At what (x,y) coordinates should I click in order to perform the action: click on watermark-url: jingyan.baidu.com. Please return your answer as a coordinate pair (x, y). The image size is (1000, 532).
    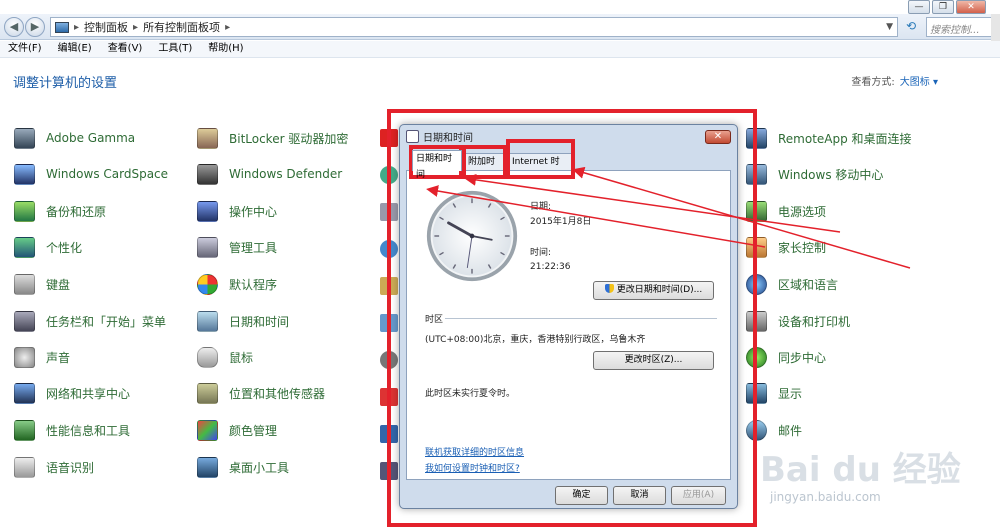
    Looking at the image, I should click on (825, 497).